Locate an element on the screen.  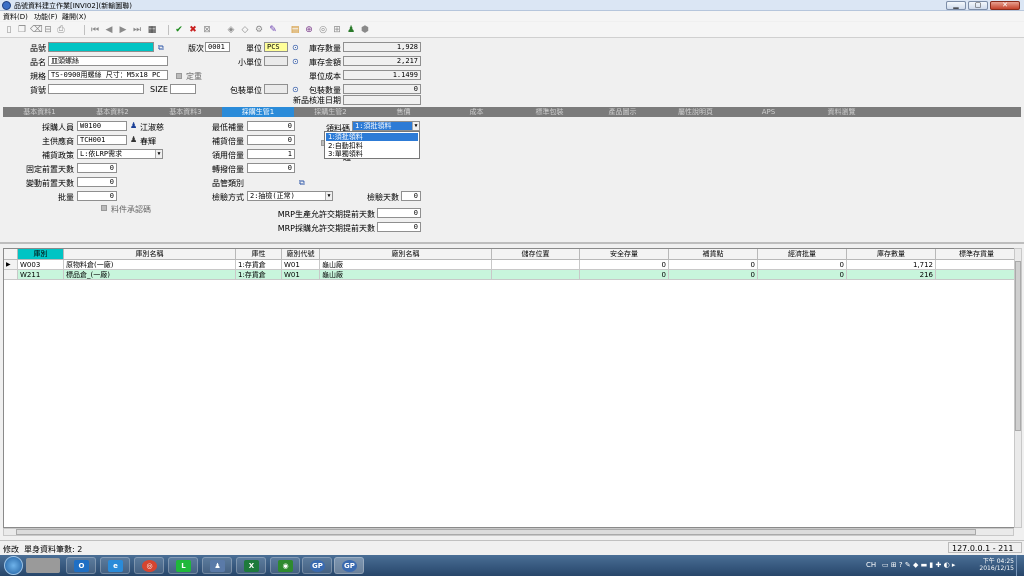
lot-field: 0 is located at coordinates (97, 196).